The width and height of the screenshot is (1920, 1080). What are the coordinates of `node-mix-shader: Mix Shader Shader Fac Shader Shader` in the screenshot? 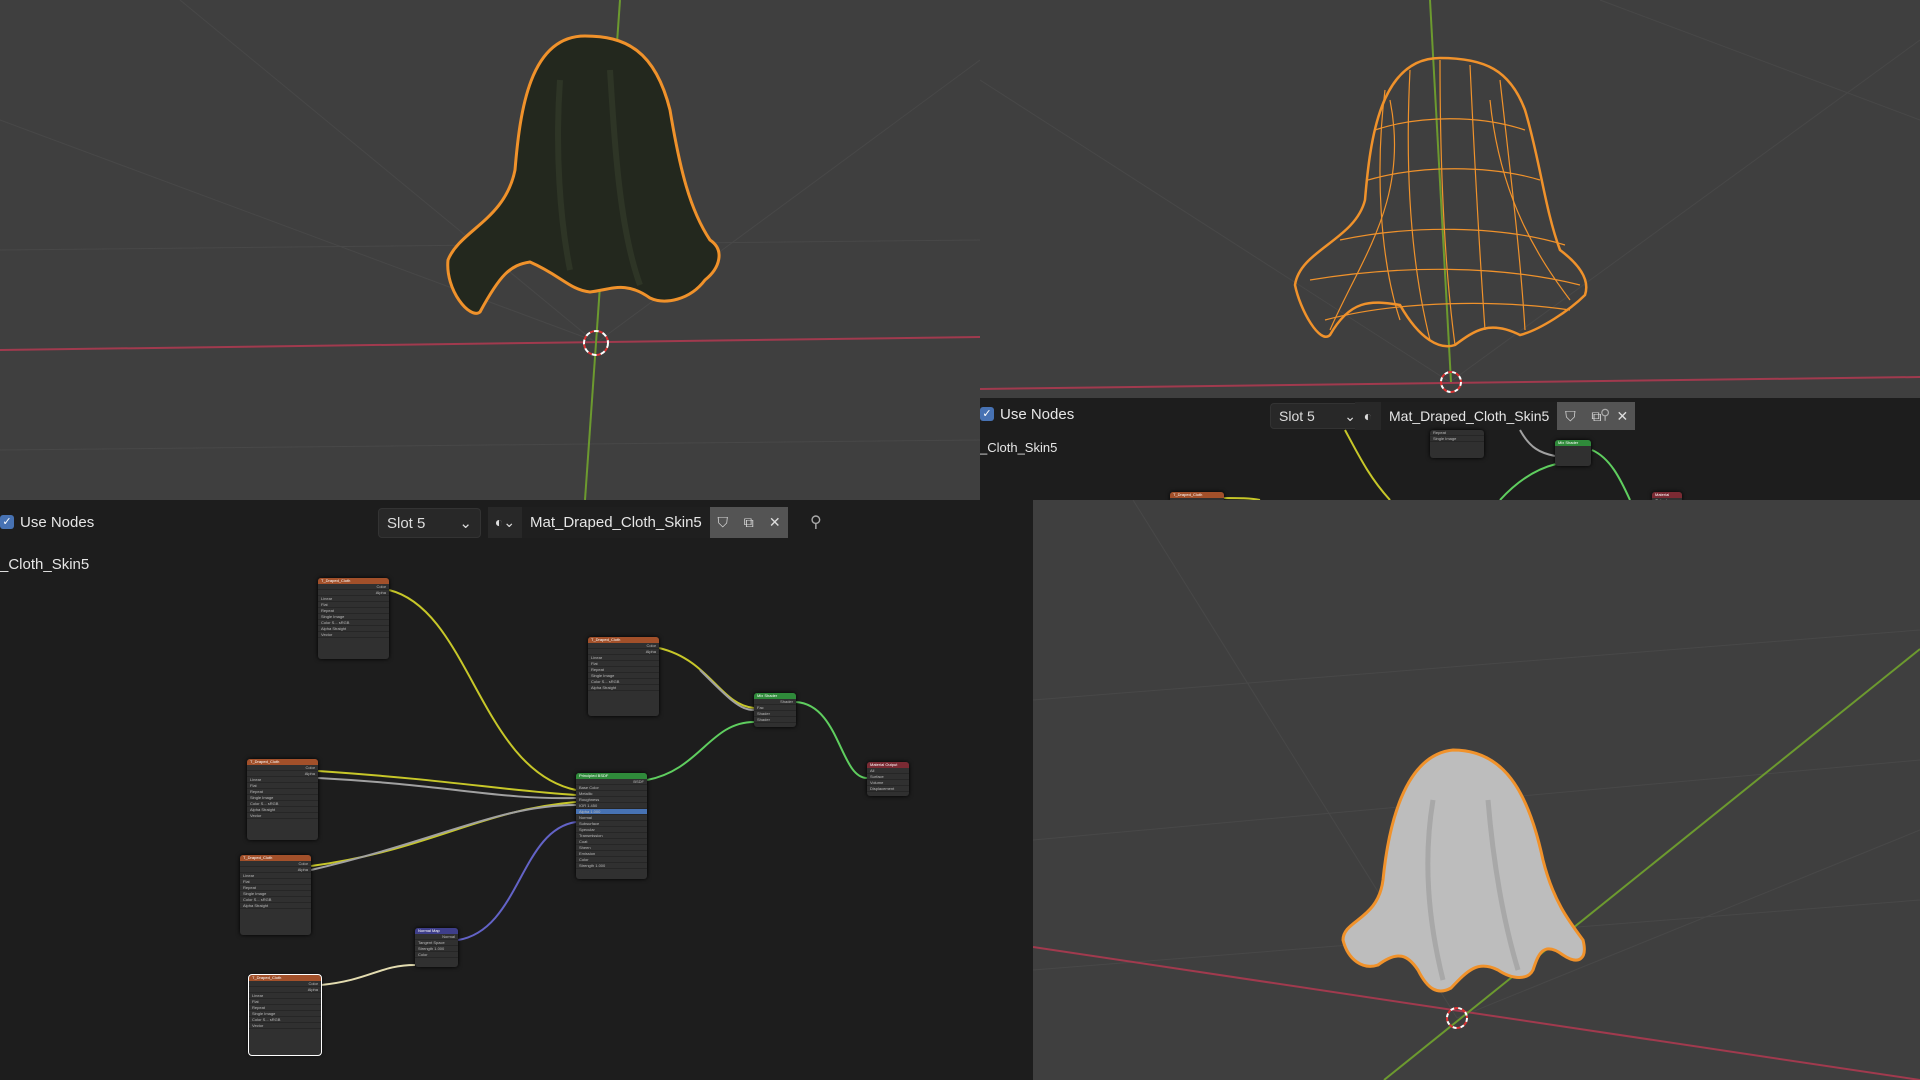 It's located at (775, 710).